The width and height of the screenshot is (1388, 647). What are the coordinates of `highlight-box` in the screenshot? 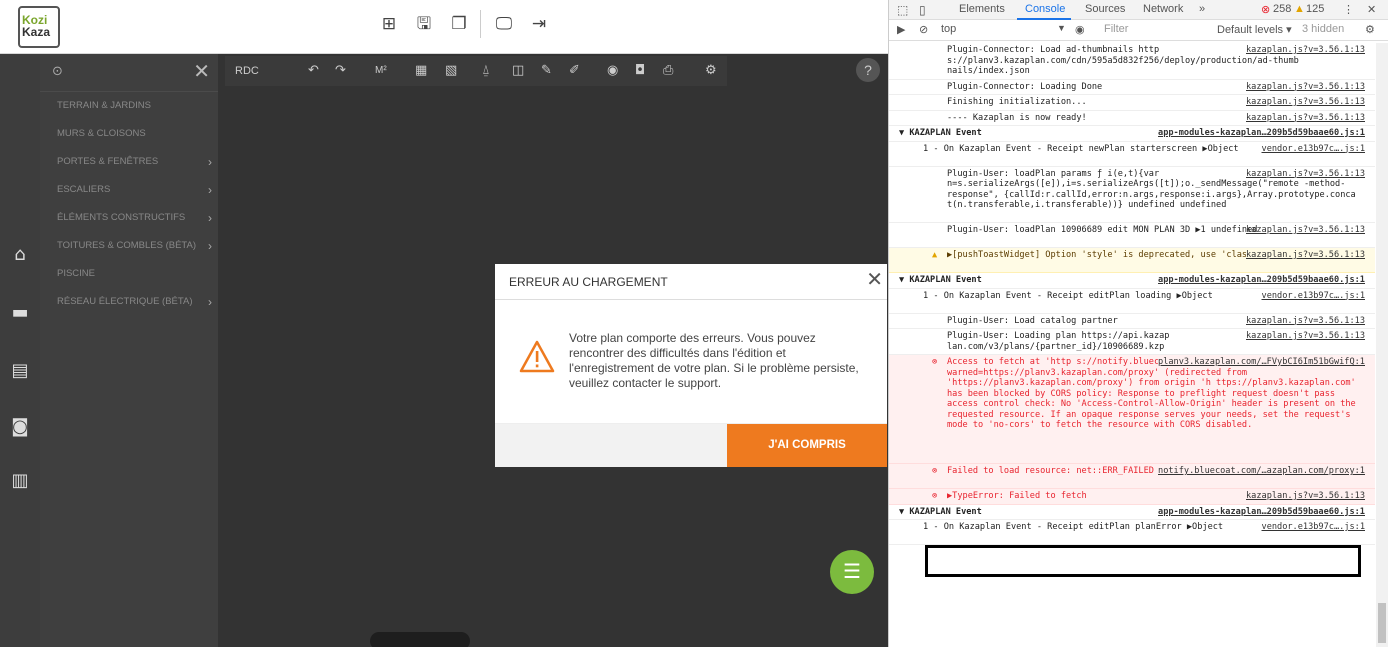 It's located at (1143, 561).